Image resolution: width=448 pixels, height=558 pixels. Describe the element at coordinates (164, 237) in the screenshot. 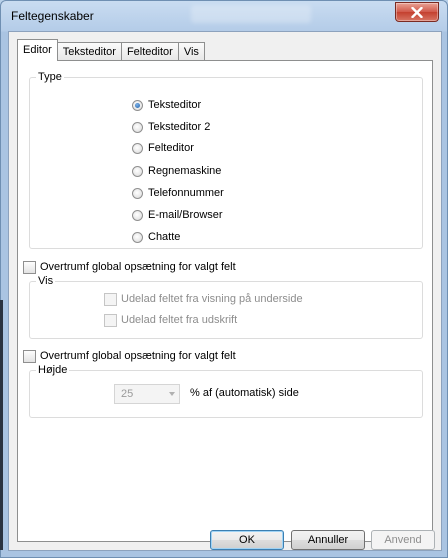

I see `radio-label: Chatte` at that location.